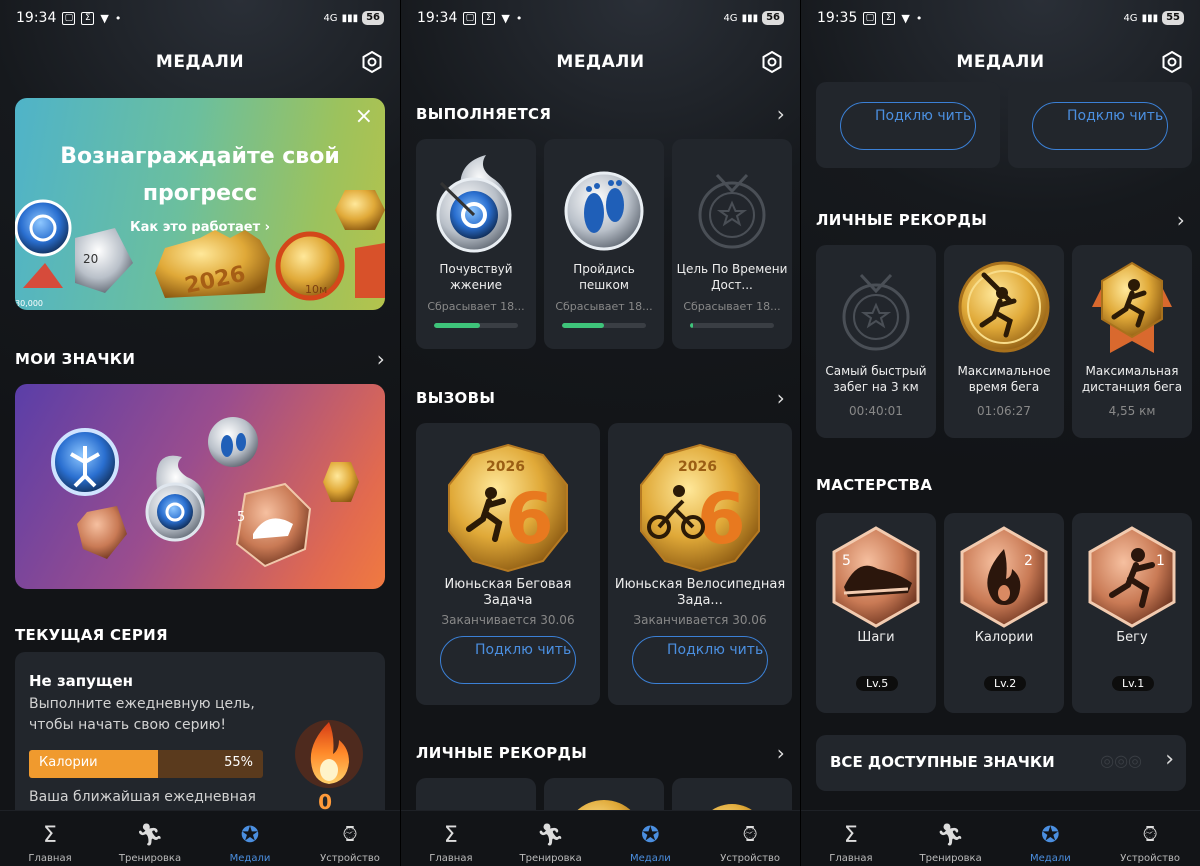 The image size is (1200, 866). Describe the element at coordinates (1132, 341) in the screenshot. I see `record-card-max-distance: Максимальная дистанция бега 4,55 км` at that location.